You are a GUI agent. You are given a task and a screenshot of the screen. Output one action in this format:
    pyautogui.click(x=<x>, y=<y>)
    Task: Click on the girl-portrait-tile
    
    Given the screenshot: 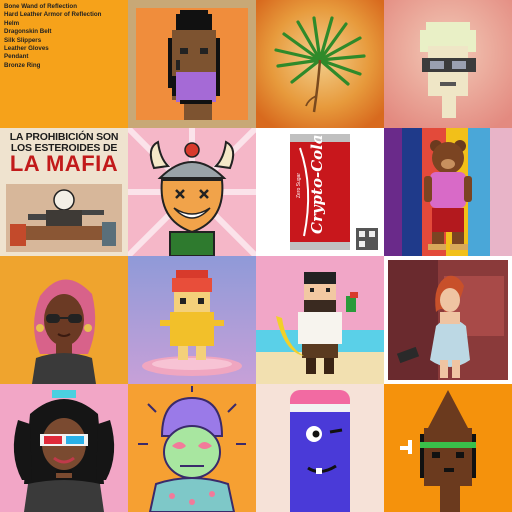 What is the action you would take?
    pyautogui.click(x=64, y=320)
    